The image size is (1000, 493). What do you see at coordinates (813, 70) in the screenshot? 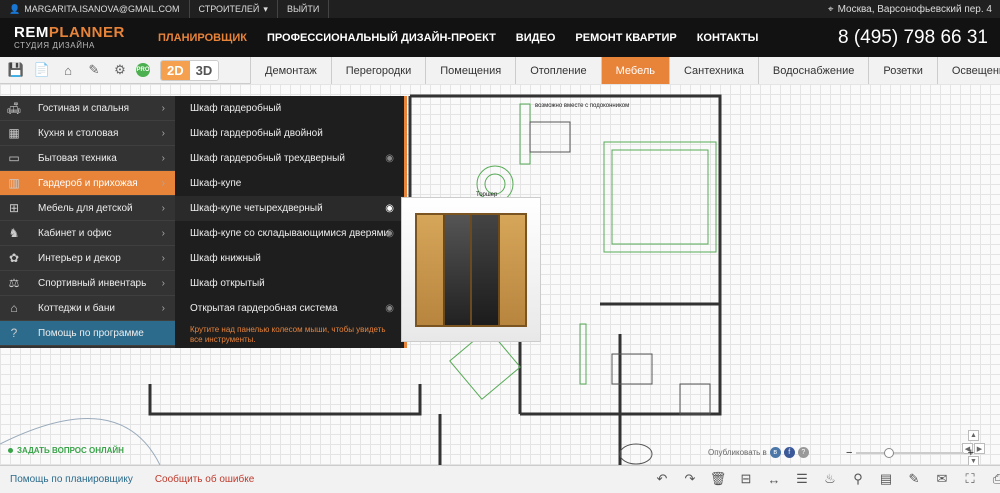
I see `tab-water-supply: Водоснабжение` at bounding box center [813, 70].